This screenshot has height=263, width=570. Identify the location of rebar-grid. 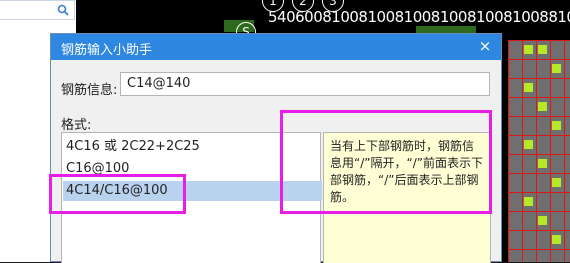
(539, 151).